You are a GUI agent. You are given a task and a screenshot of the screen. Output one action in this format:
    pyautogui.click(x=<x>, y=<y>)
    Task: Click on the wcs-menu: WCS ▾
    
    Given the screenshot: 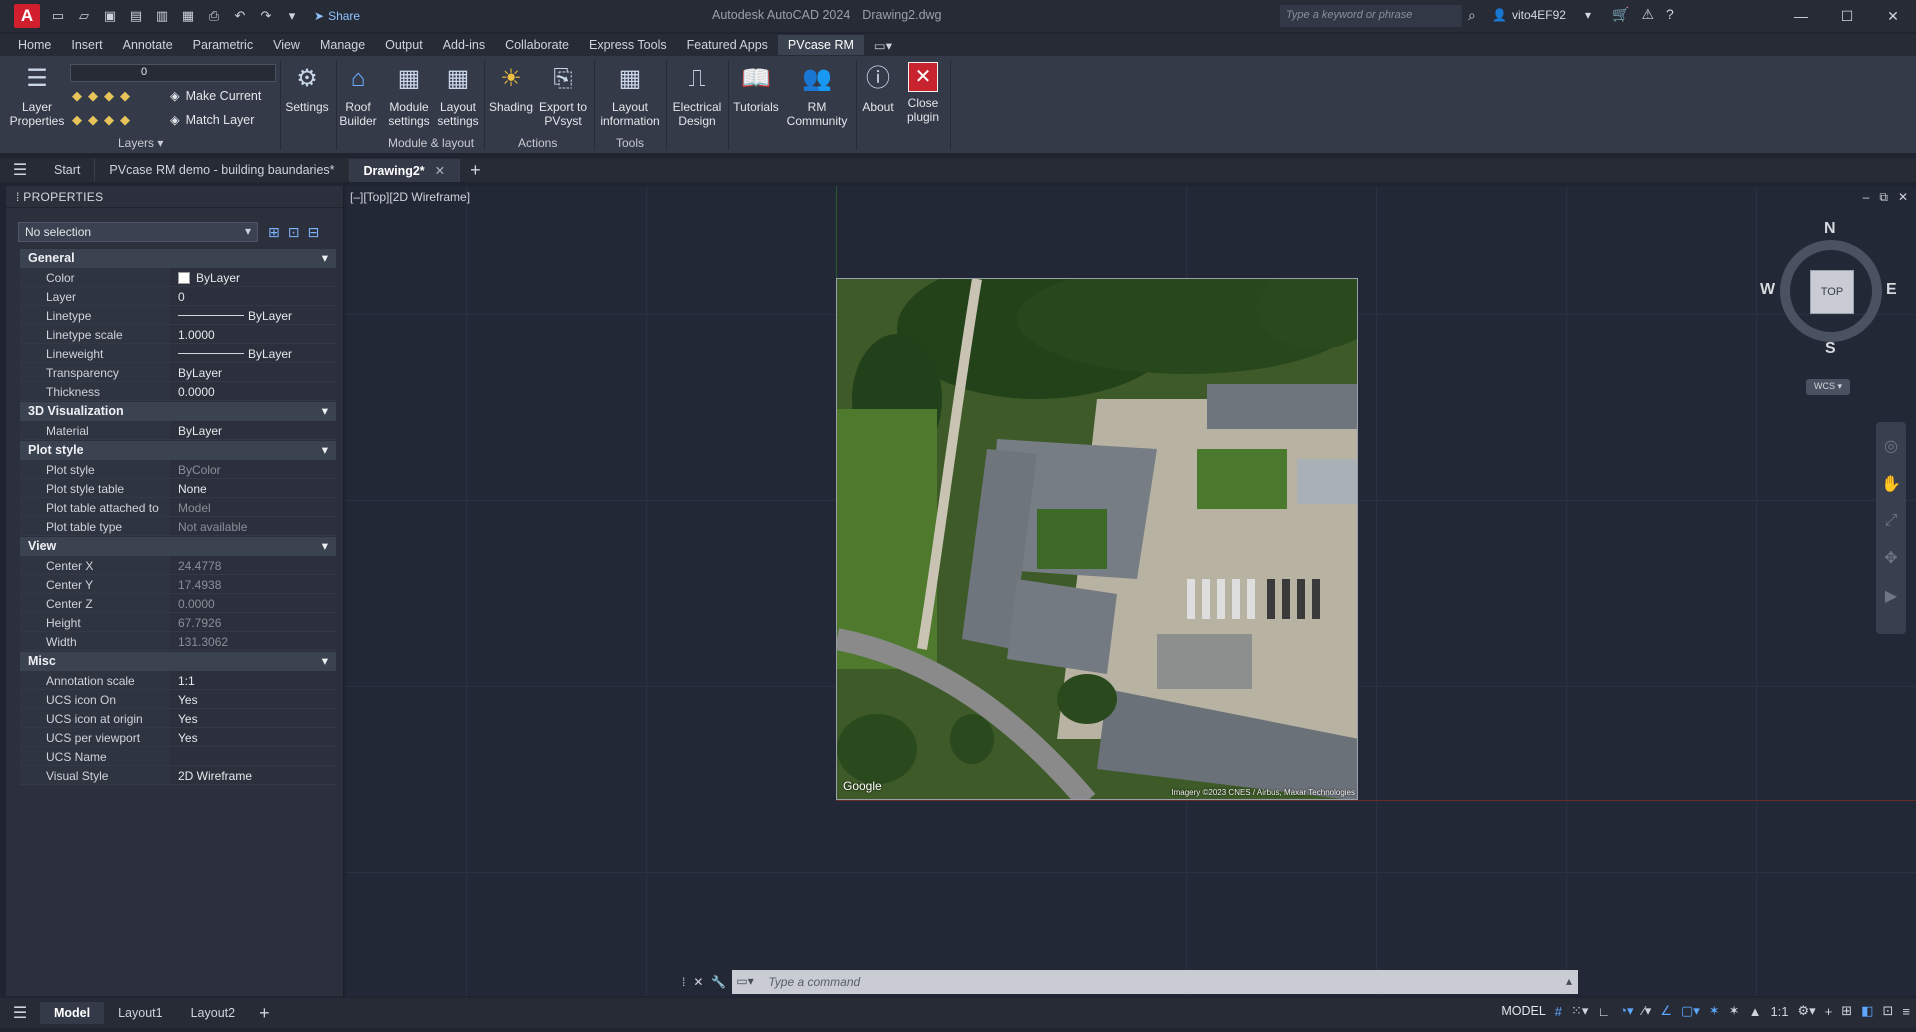 What is the action you would take?
    pyautogui.click(x=1828, y=387)
    